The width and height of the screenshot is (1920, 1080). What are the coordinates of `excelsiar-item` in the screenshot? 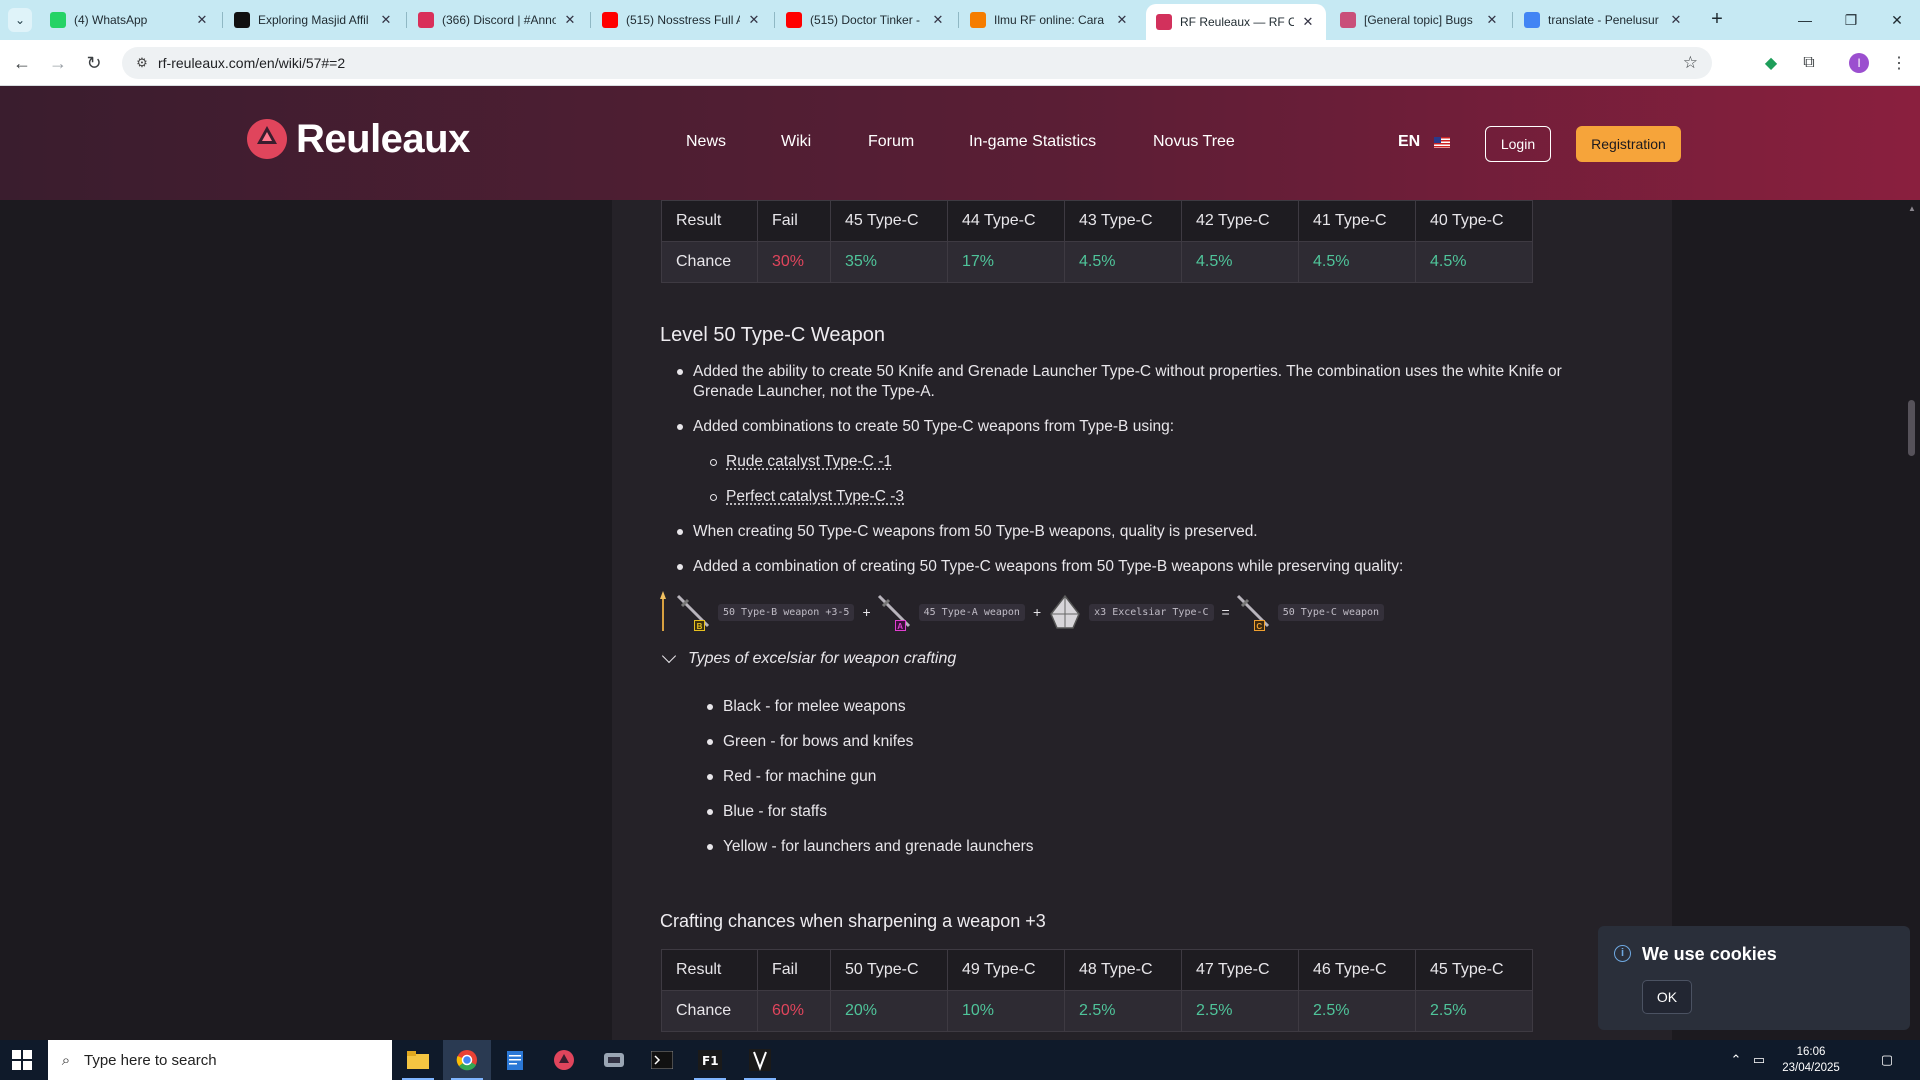 It's located at (1065, 612).